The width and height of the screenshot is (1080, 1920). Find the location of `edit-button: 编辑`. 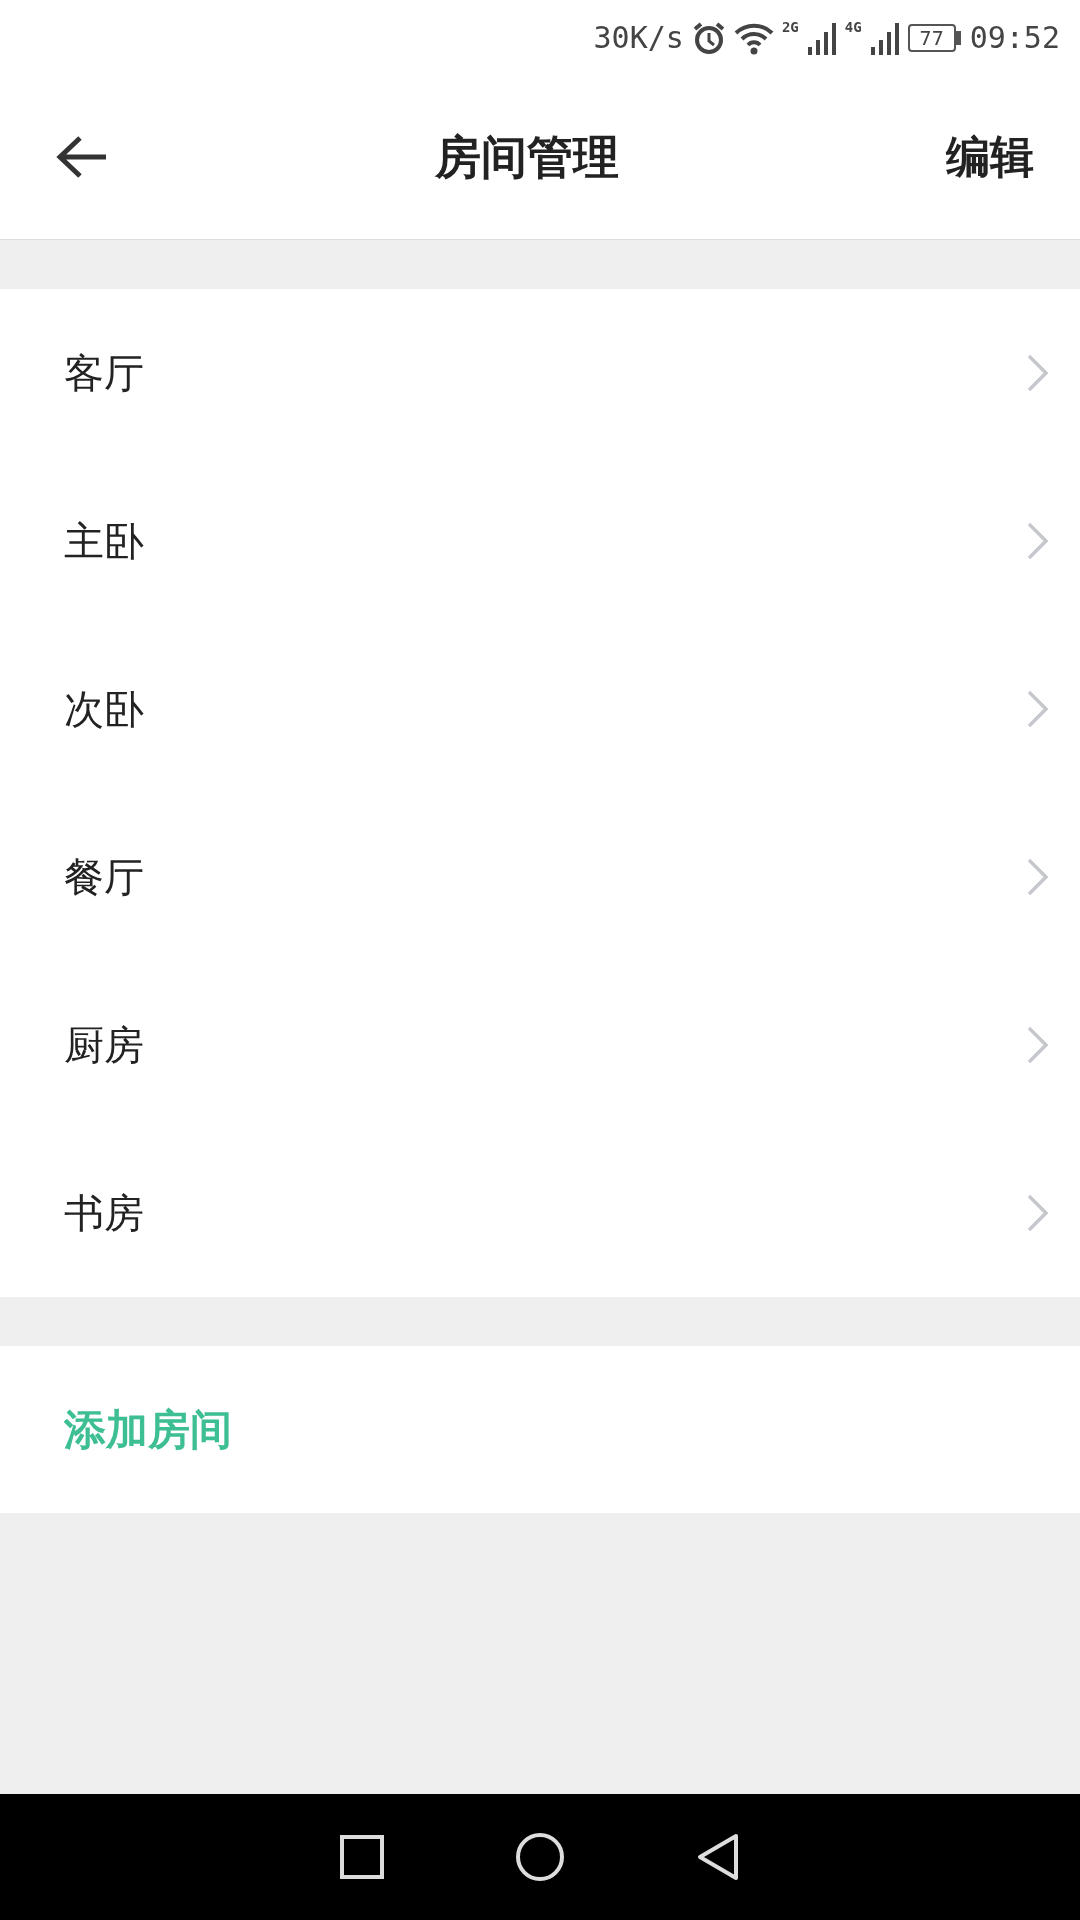

edit-button: 编辑 is located at coordinates (990, 157).